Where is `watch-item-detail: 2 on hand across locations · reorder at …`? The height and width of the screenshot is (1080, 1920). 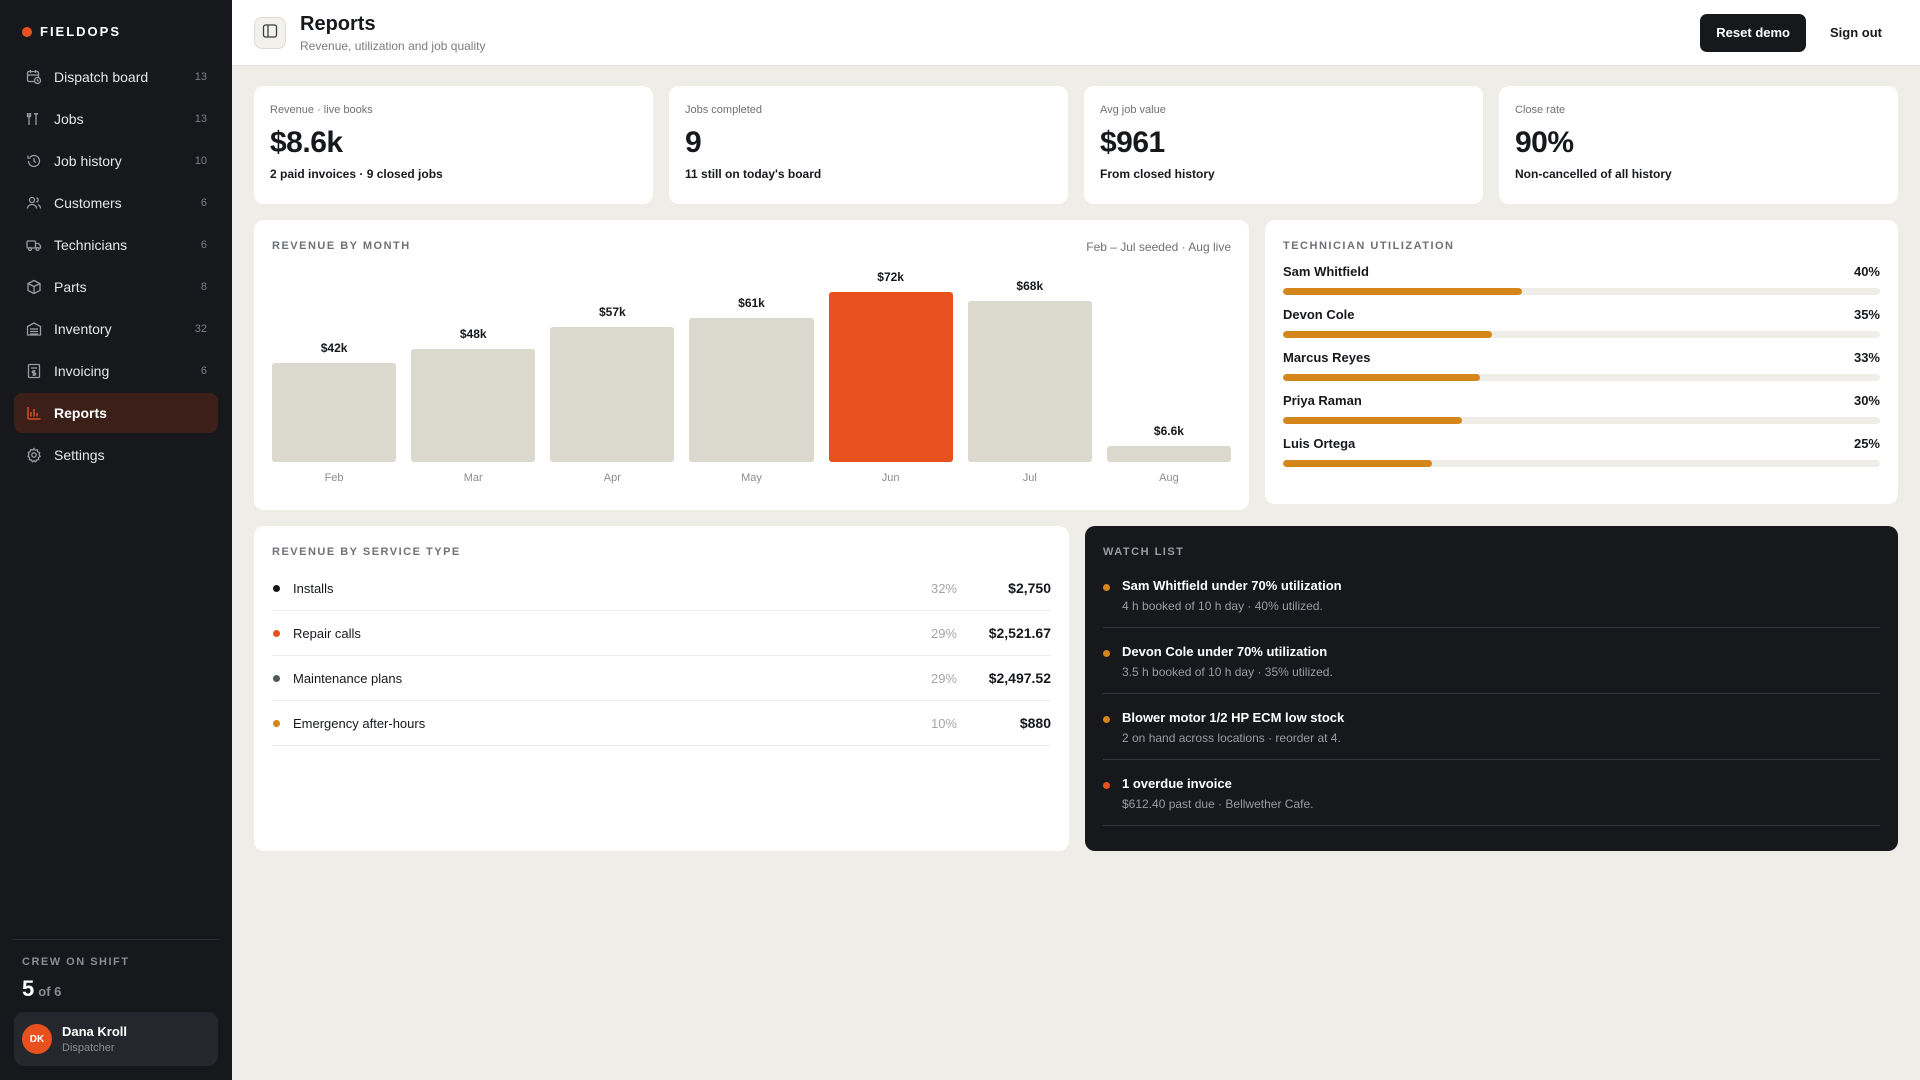
watch-item-detail: 2 on hand across locations · reorder at … is located at coordinates (1231, 738).